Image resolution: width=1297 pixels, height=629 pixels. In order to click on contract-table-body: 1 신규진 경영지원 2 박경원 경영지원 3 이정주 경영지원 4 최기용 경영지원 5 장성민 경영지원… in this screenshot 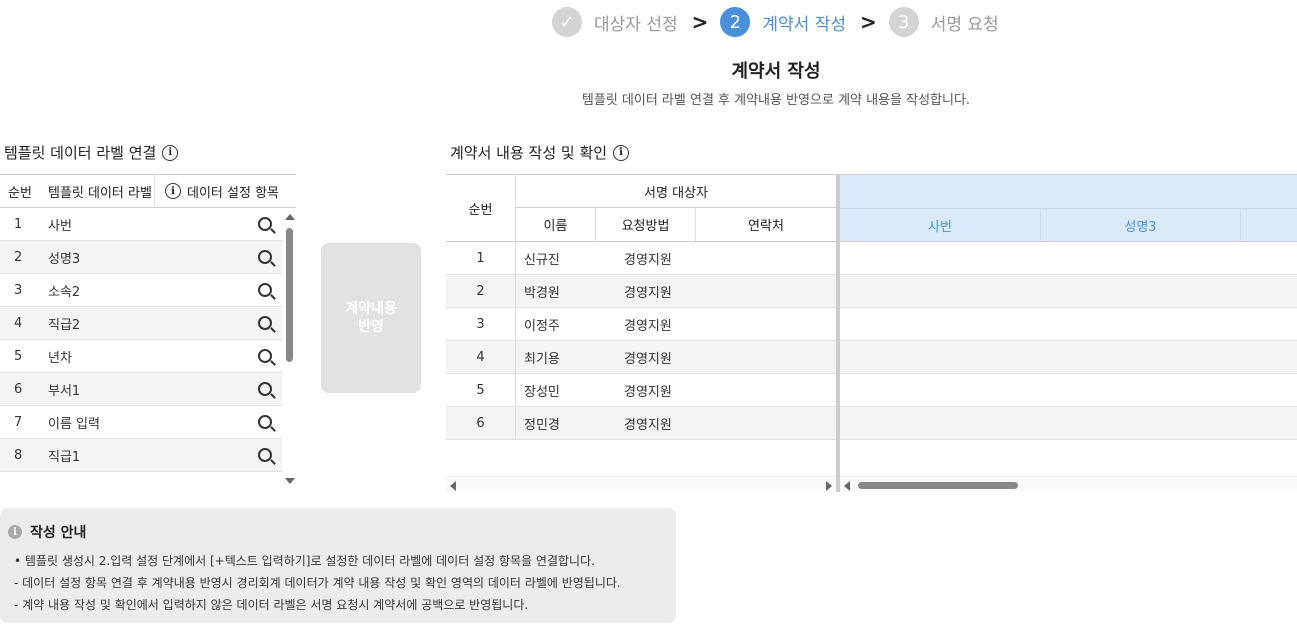, I will do `click(641, 341)`.